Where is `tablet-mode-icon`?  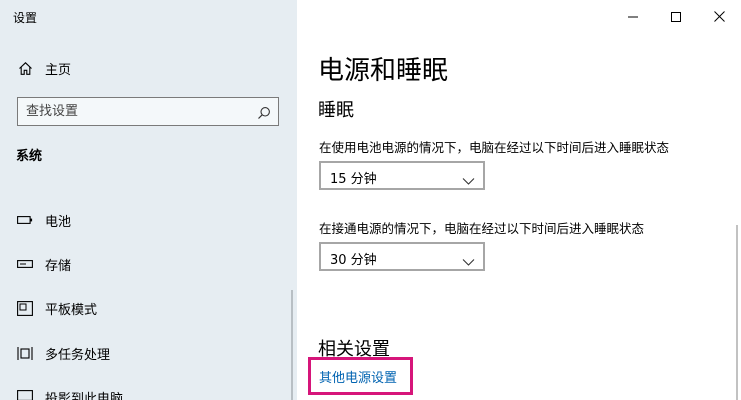 tablet-mode-icon is located at coordinates (25, 308).